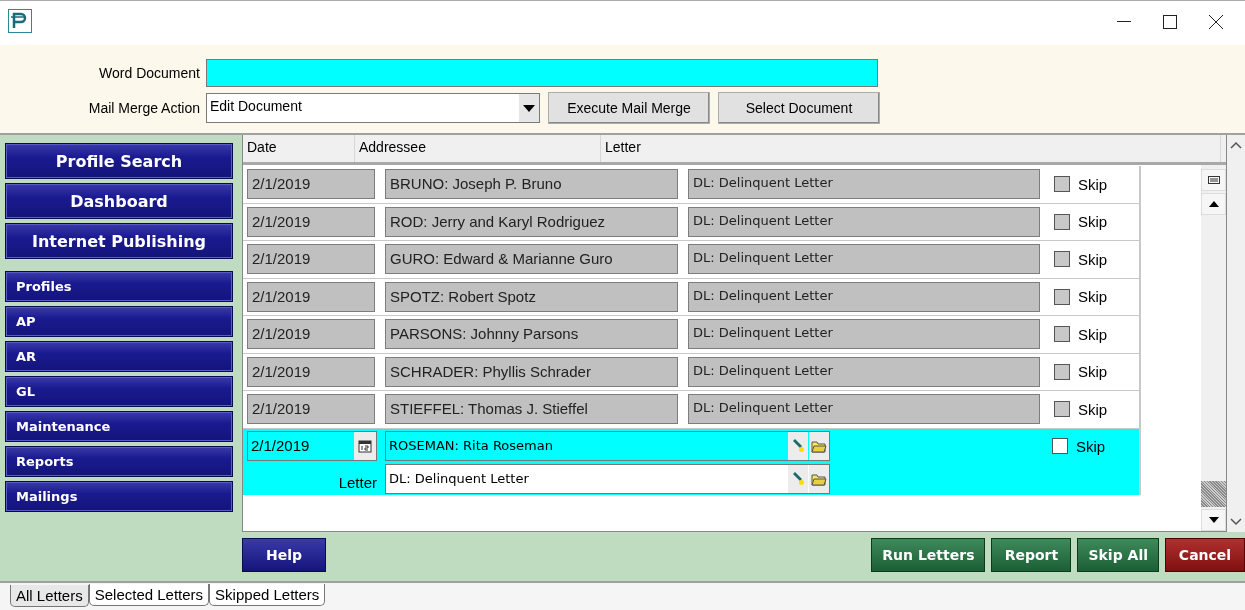 This screenshot has width=1245, height=610. What do you see at coordinates (607, 478) in the screenshot?
I see `letter-field: DL: Delinquent Letter` at bounding box center [607, 478].